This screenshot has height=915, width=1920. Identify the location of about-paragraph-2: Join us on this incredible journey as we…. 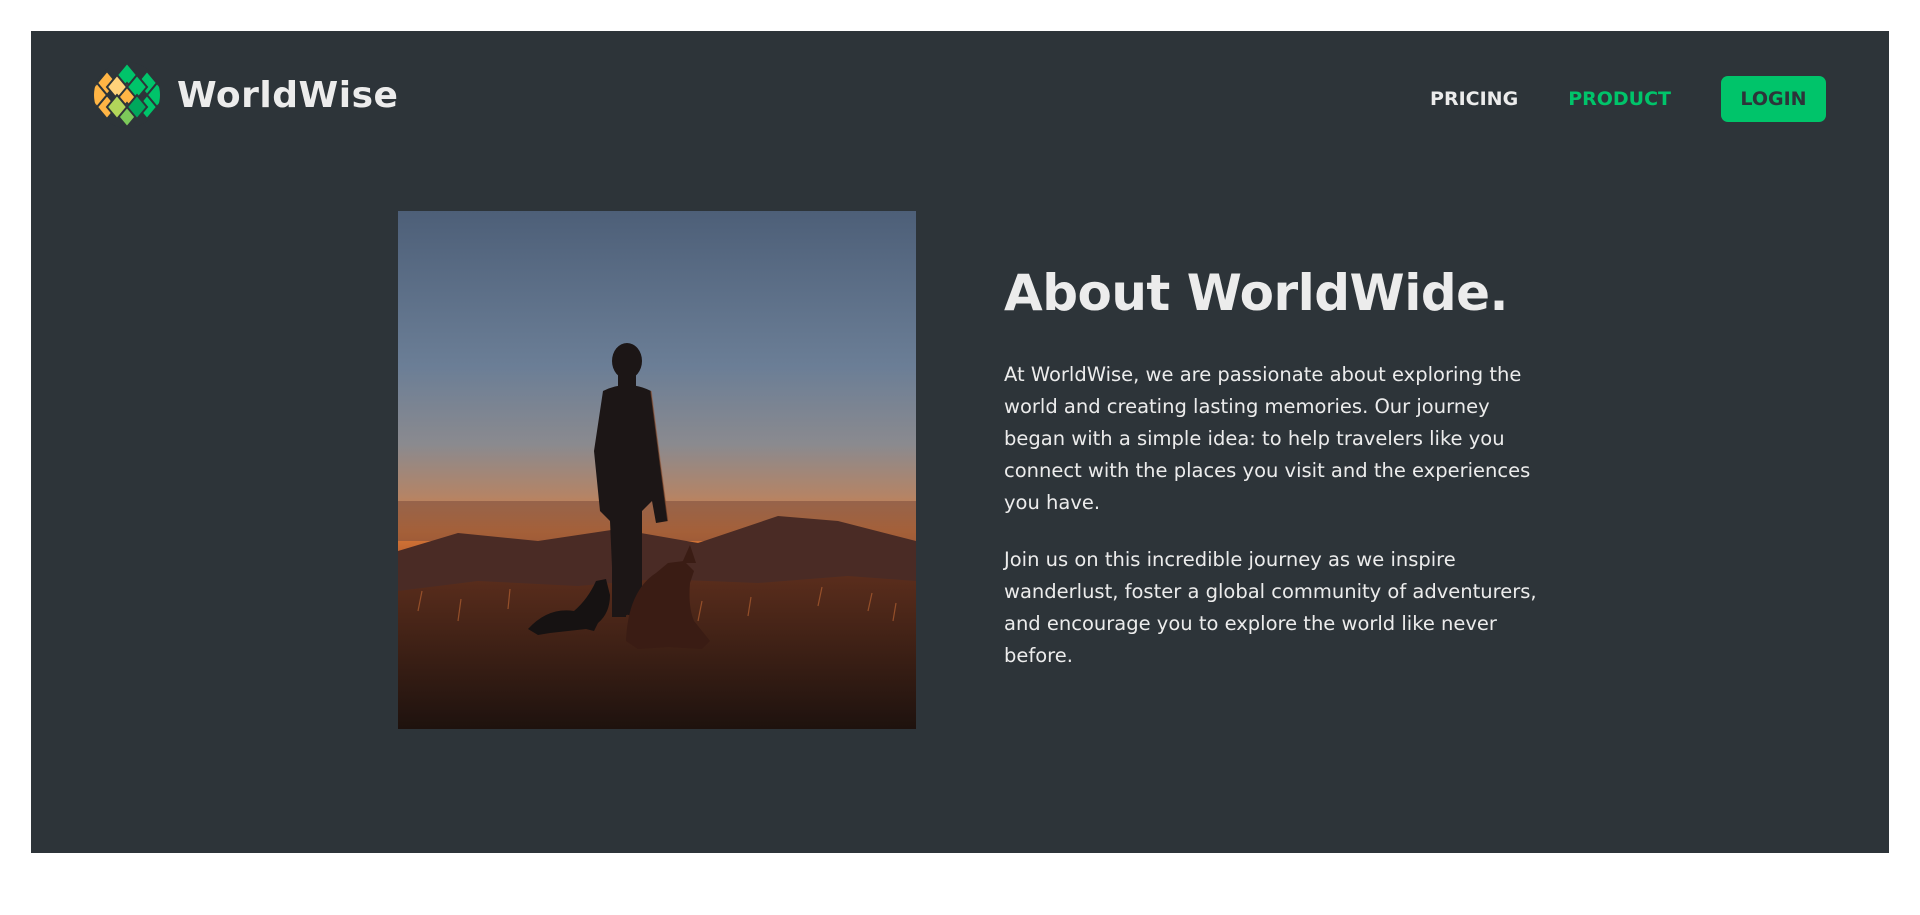
(1270, 607).